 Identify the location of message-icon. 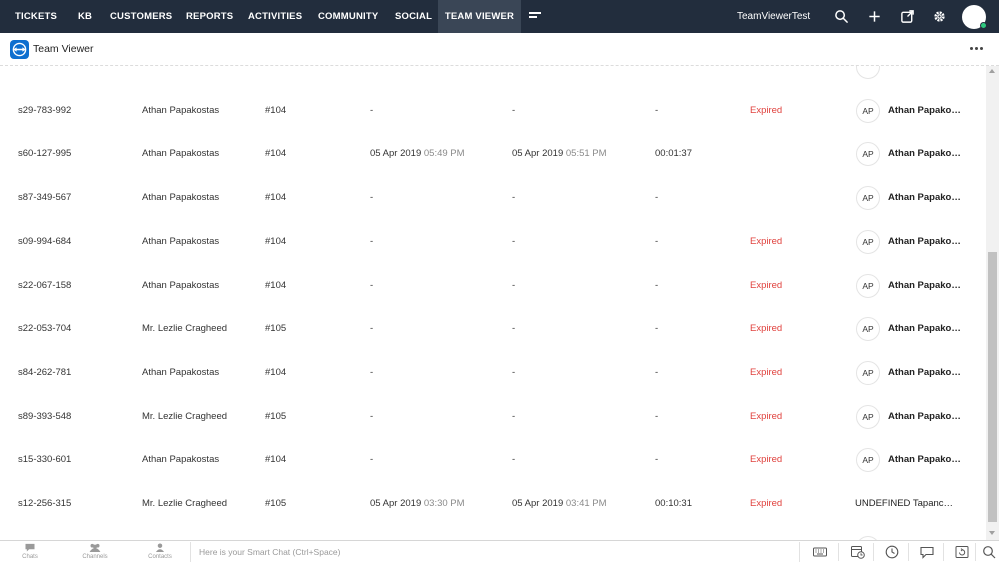
(927, 552).